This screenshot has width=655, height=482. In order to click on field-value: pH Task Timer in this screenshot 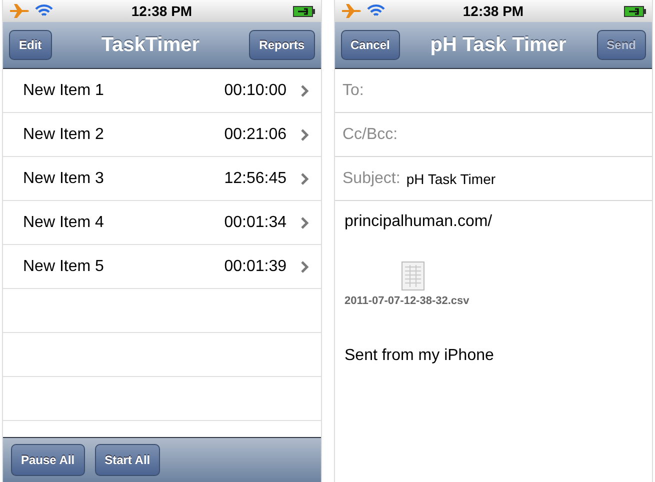, I will do `click(451, 178)`.